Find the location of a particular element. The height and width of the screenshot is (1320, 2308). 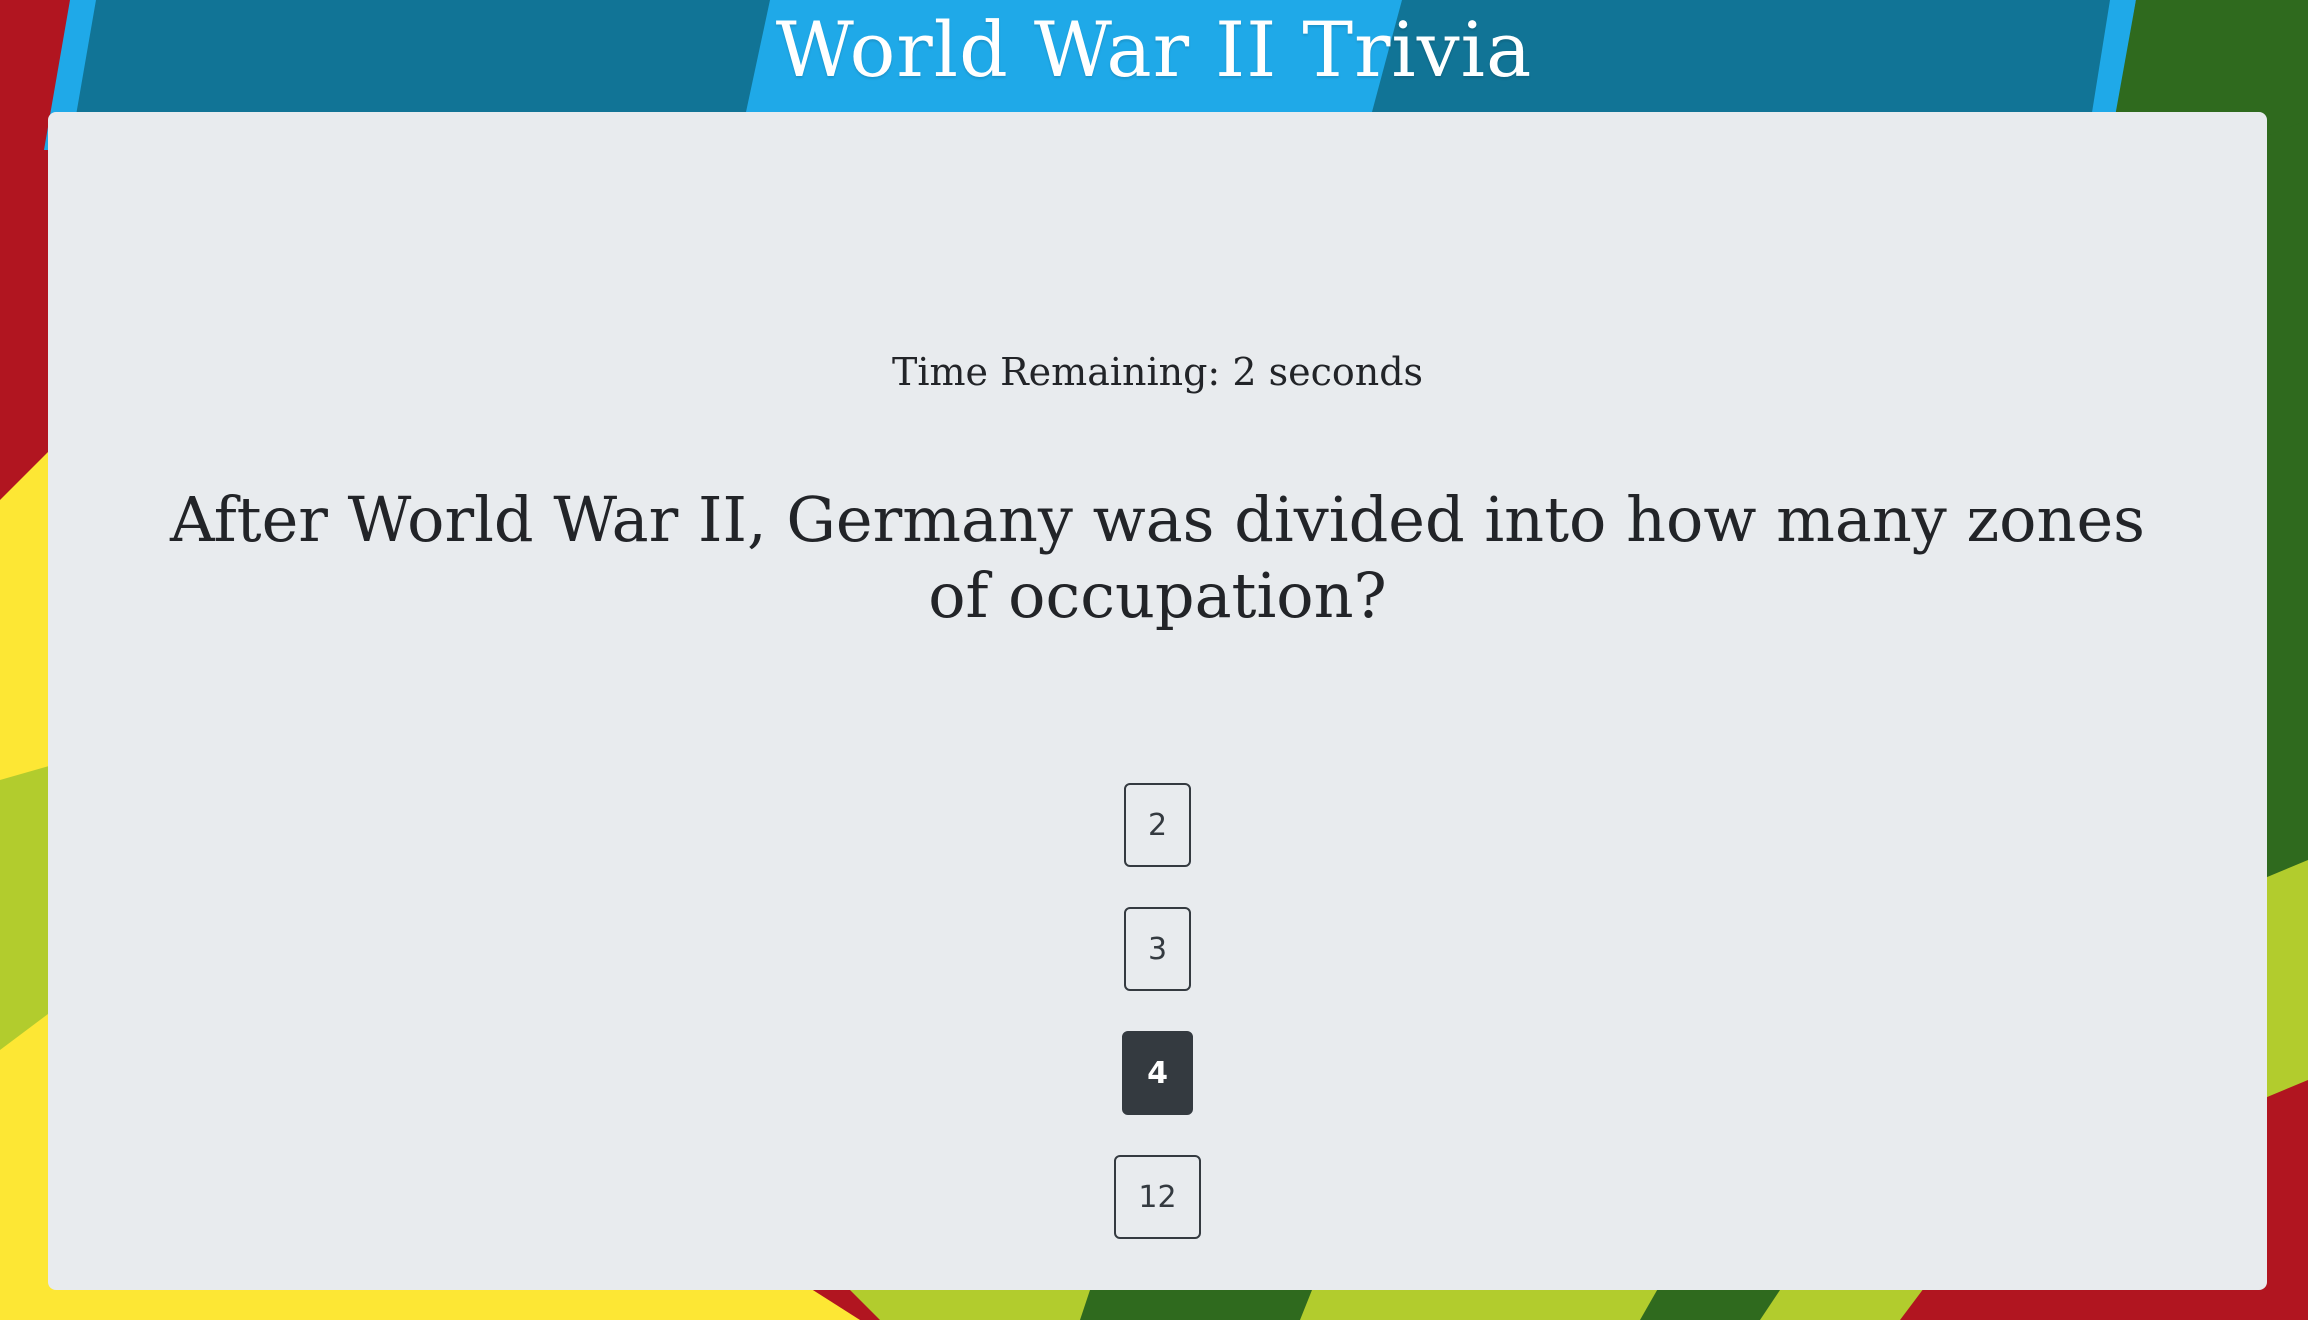

answer-button-1: 2 is located at coordinates (1157, 825).